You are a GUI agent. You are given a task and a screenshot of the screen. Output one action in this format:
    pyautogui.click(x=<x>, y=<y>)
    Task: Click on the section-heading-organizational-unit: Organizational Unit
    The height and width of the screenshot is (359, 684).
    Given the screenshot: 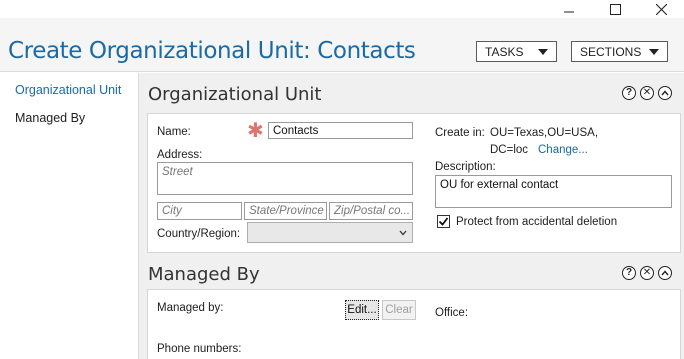 What is the action you would take?
    pyautogui.click(x=235, y=94)
    